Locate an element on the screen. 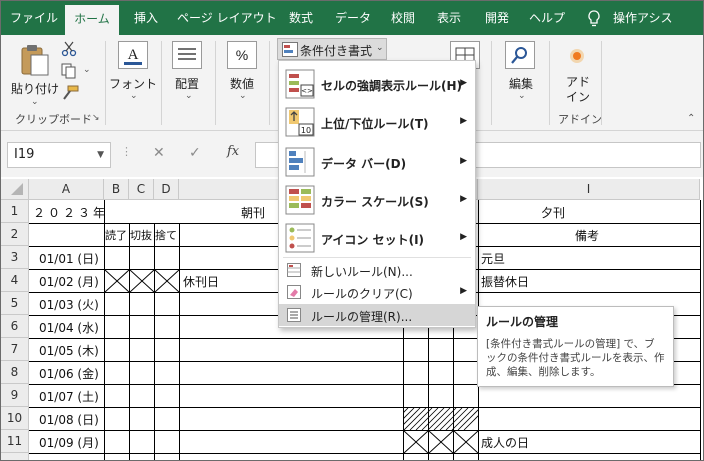  cell-e4: 休刊日 is located at coordinates (201, 281).